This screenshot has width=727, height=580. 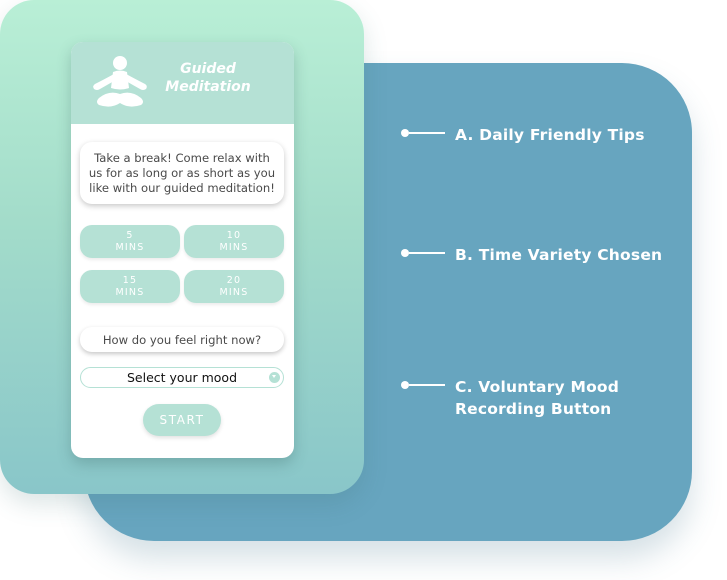 What do you see at coordinates (274, 377) in the screenshot?
I see `chevron-down-icon` at bounding box center [274, 377].